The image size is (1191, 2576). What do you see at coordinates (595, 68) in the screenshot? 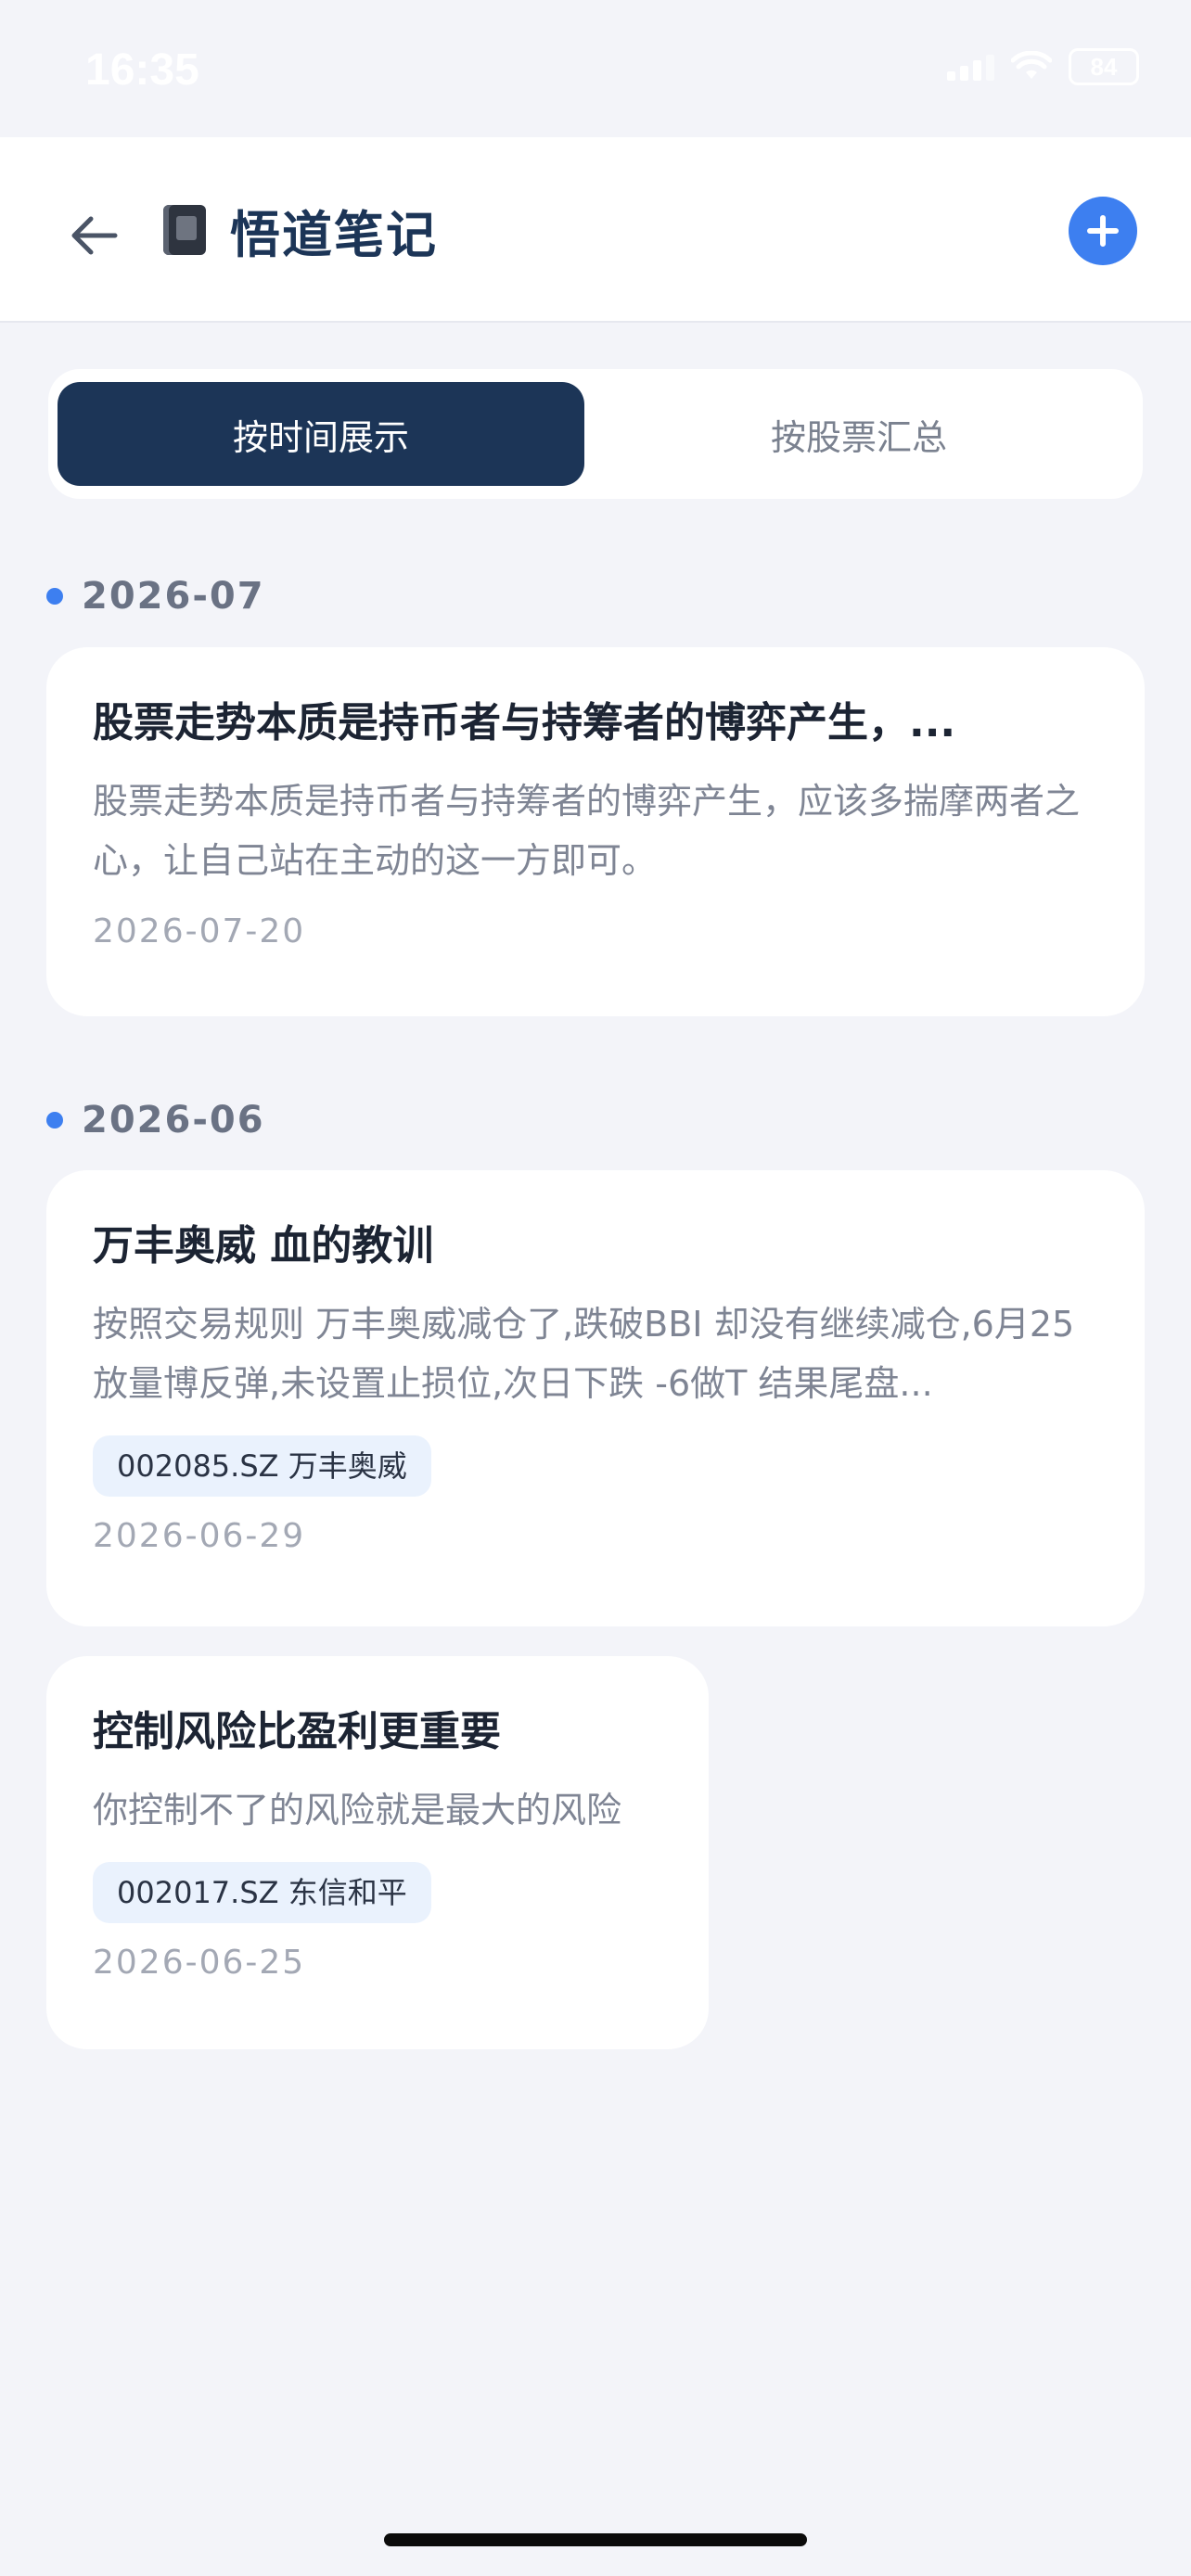
I see `status-bar: 16:35 84` at bounding box center [595, 68].